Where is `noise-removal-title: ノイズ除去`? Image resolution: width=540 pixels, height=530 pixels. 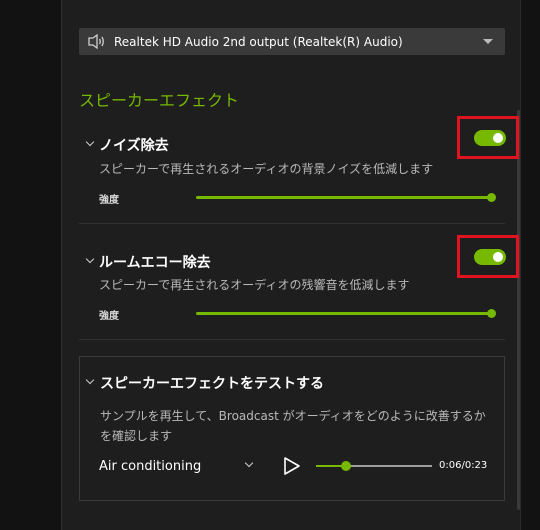
noise-removal-title: ノイズ除去 is located at coordinates (134, 145).